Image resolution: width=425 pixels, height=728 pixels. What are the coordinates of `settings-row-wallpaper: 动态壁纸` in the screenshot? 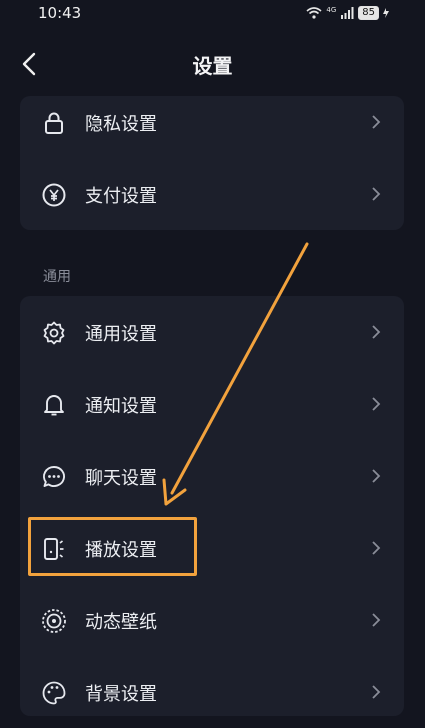 It's located at (212, 620).